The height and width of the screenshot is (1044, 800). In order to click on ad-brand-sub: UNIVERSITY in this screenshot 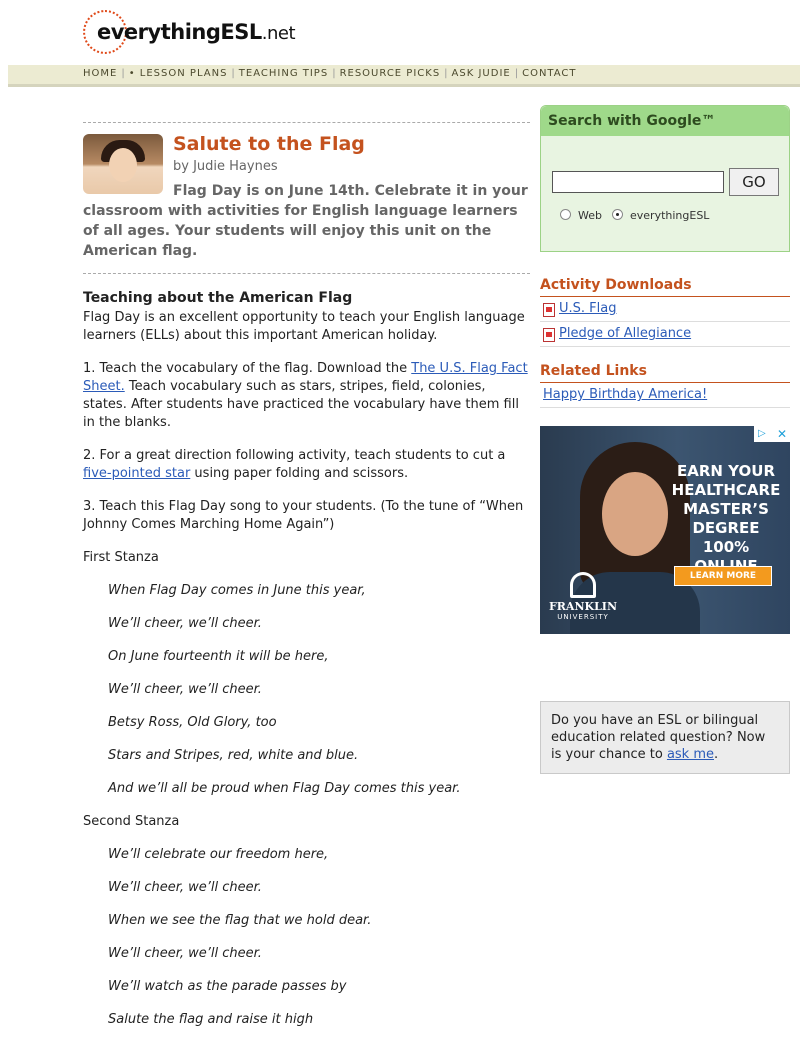, I will do `click(583, 617)`.